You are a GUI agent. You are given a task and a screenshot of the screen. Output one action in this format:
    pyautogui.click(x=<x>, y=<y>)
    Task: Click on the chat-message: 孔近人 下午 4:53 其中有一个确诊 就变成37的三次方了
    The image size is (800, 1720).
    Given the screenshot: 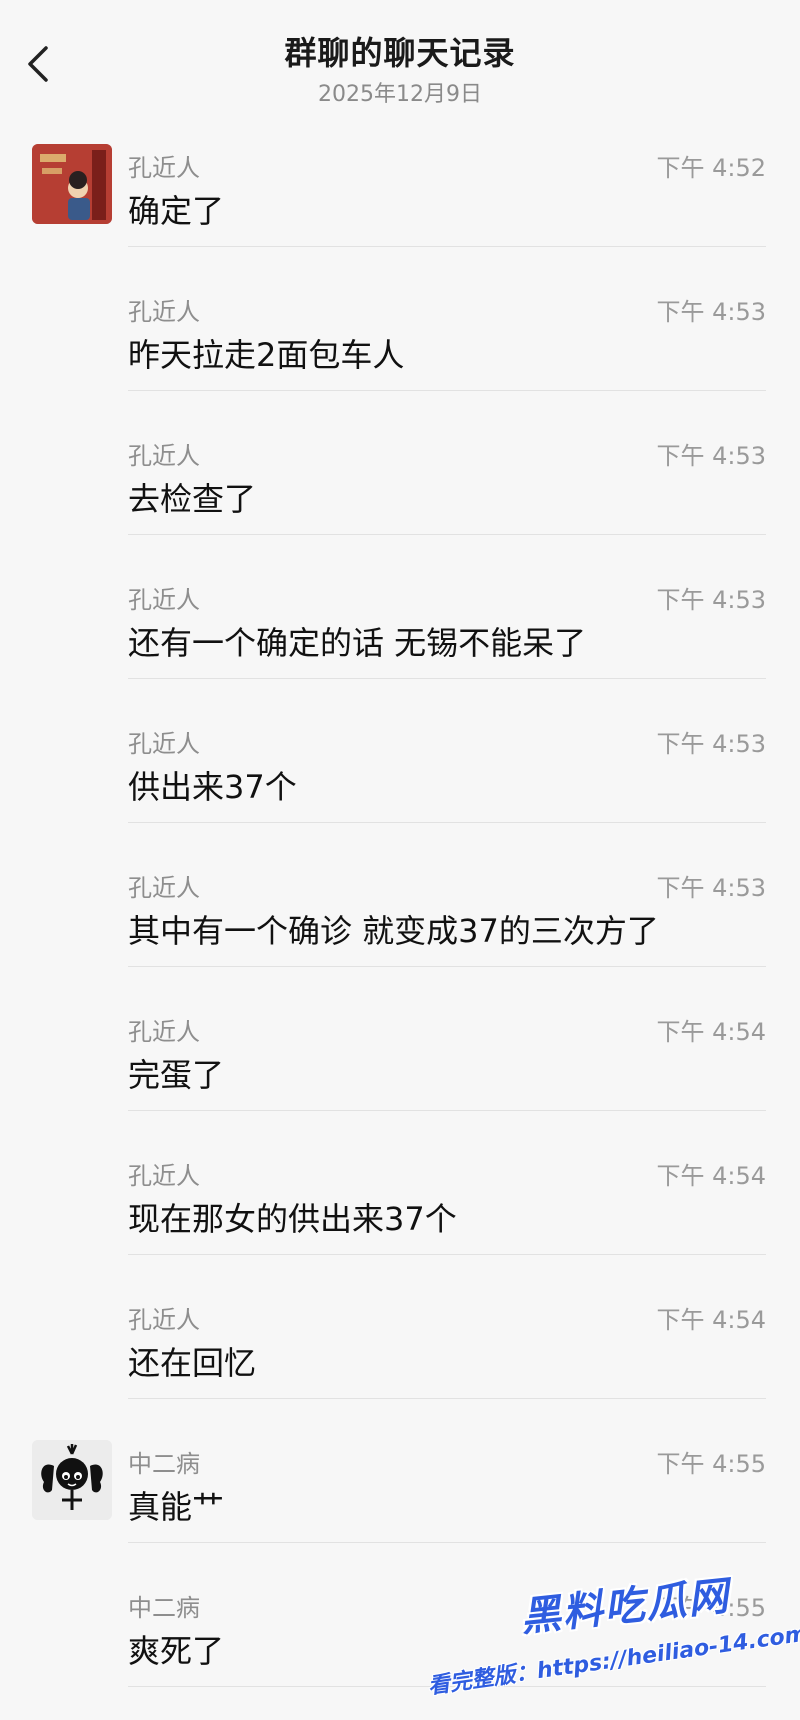 What is the action you would take?
    pyautogui.click(x=400, y=928)
    